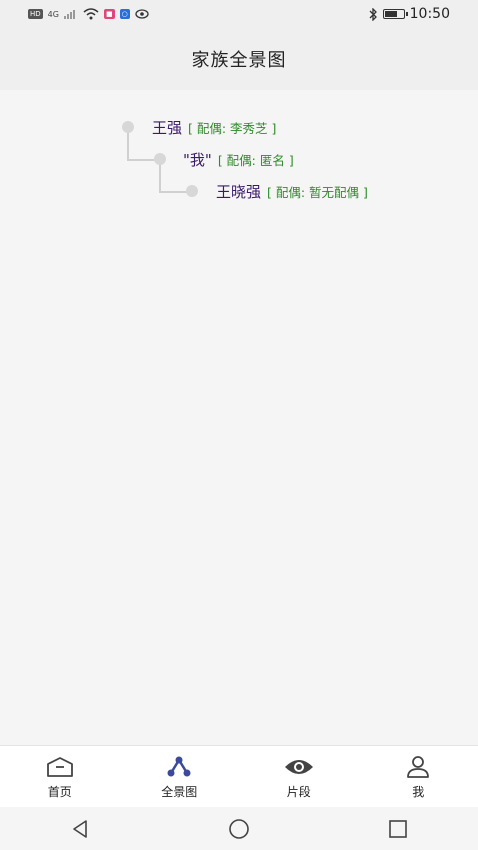 The height and width of the screenshot is (850, 478). Describe the element at coordinates (239, 14) in the screenshot. I see `status-bar: HD 4G ■ ○ 10:50` at that location.